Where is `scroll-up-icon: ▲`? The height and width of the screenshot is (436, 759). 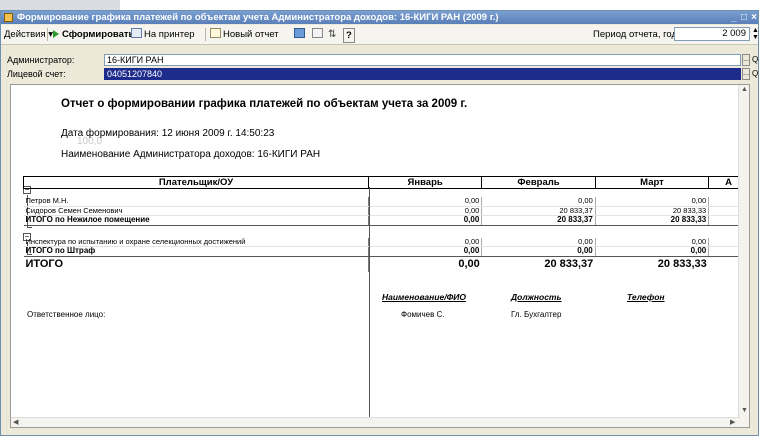
scroll-up-icon: ▲ is located at coordinates (744, 89).